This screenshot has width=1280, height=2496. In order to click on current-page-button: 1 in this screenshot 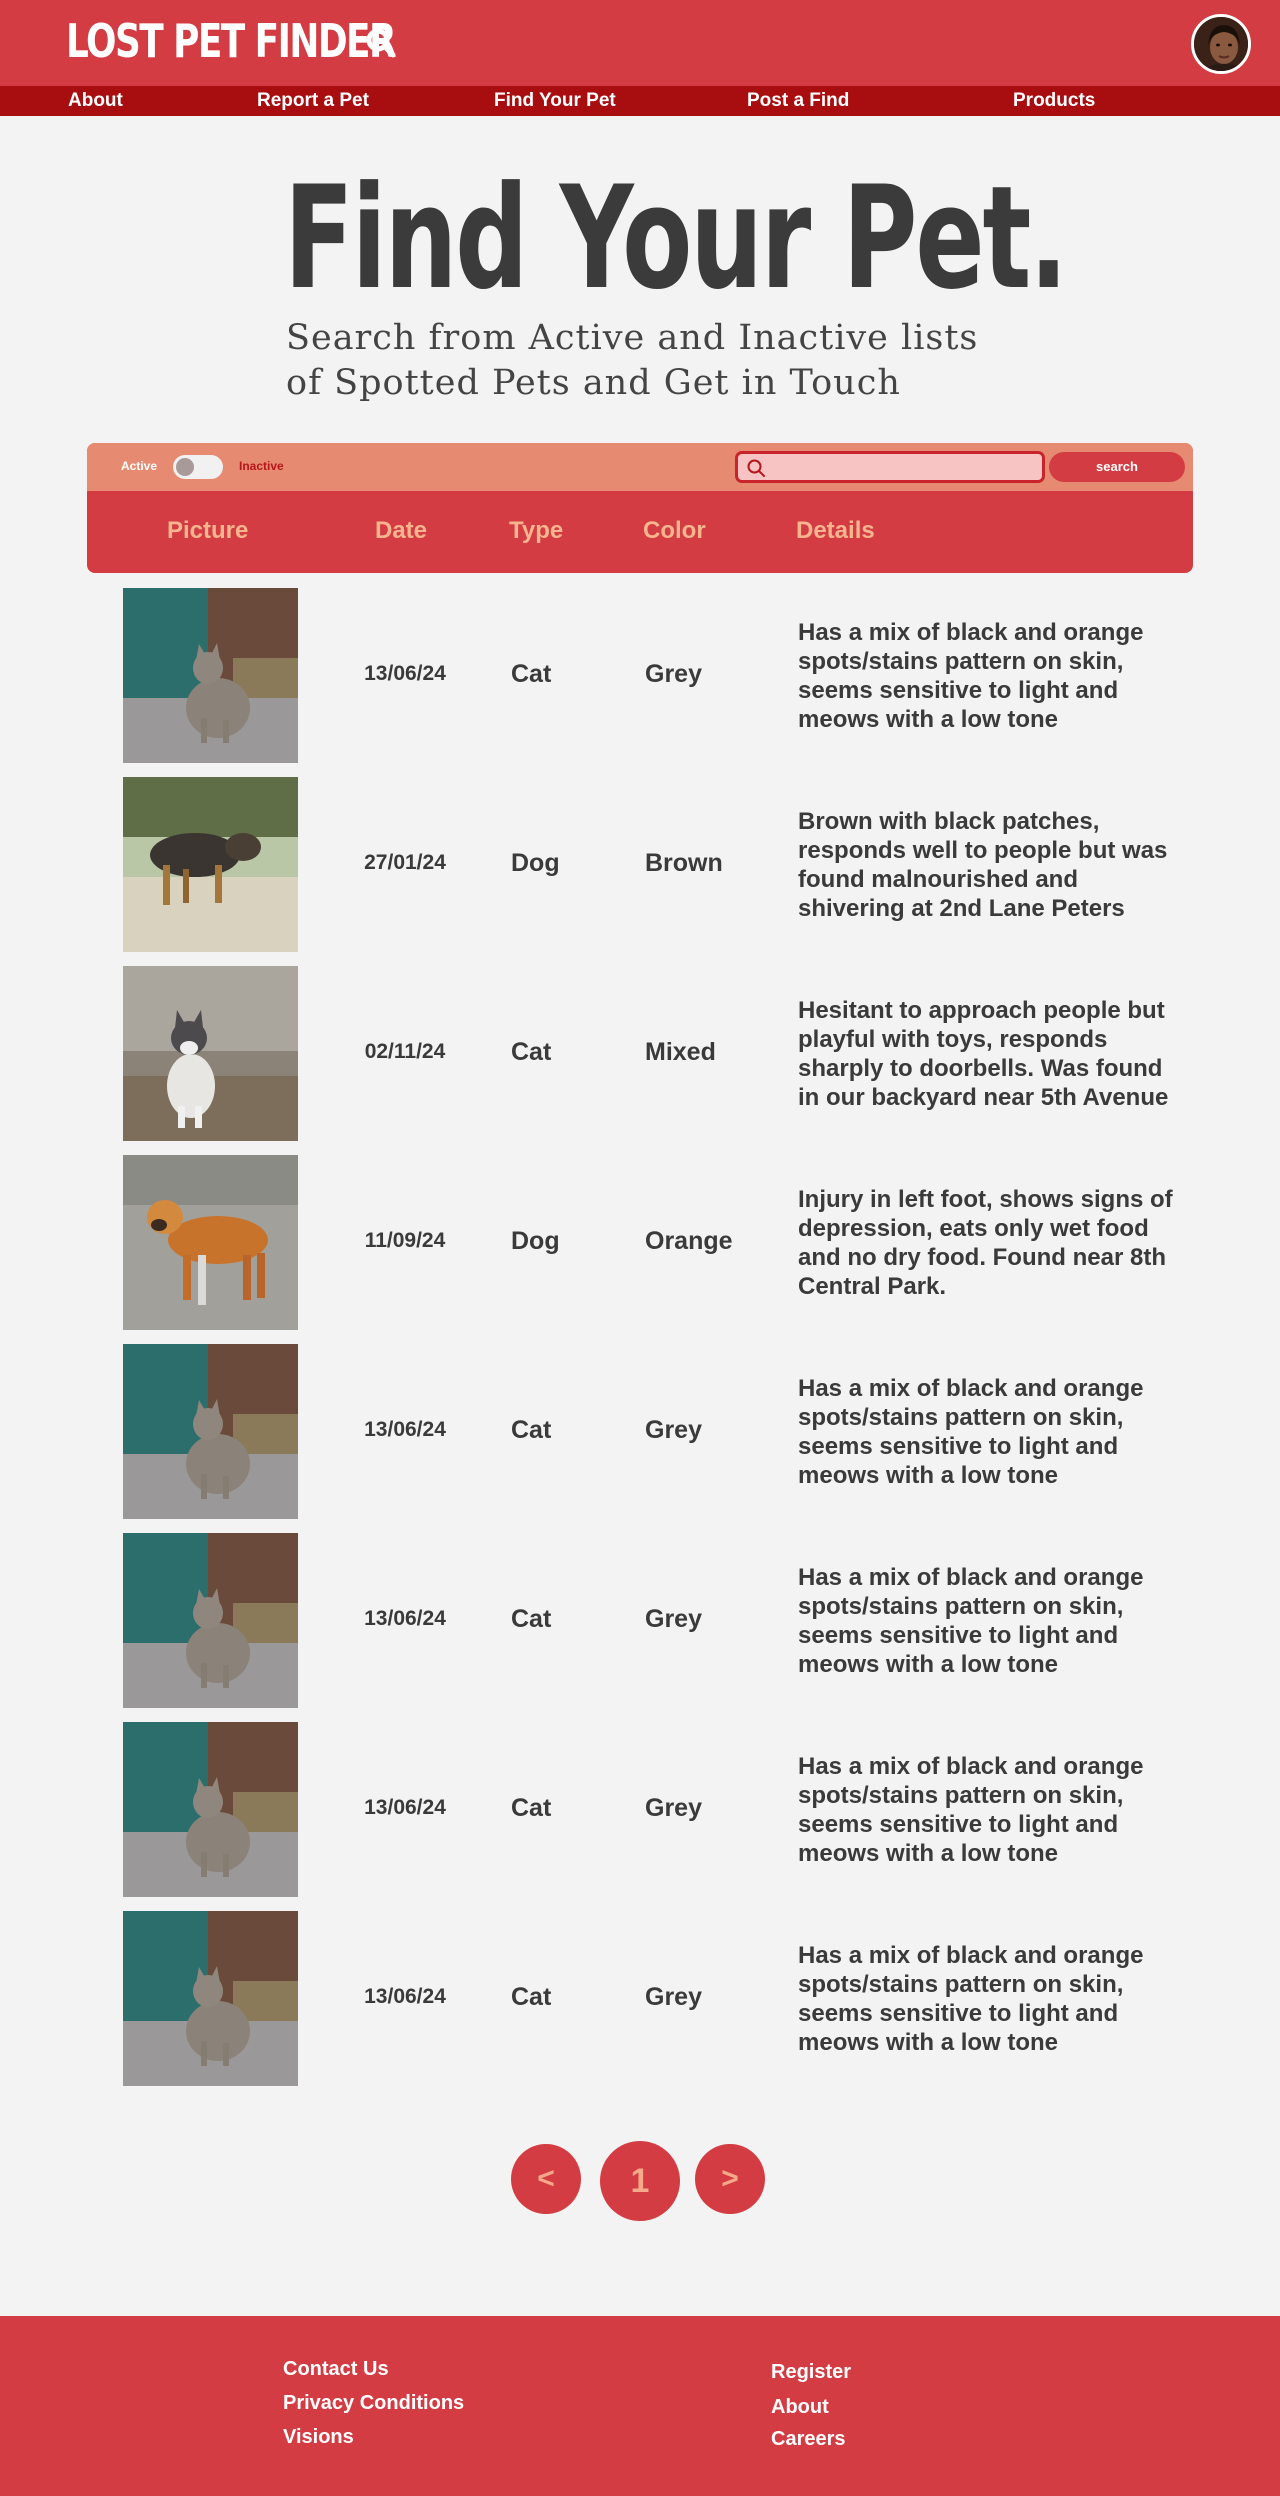, I will do `click(640, 2181)`.